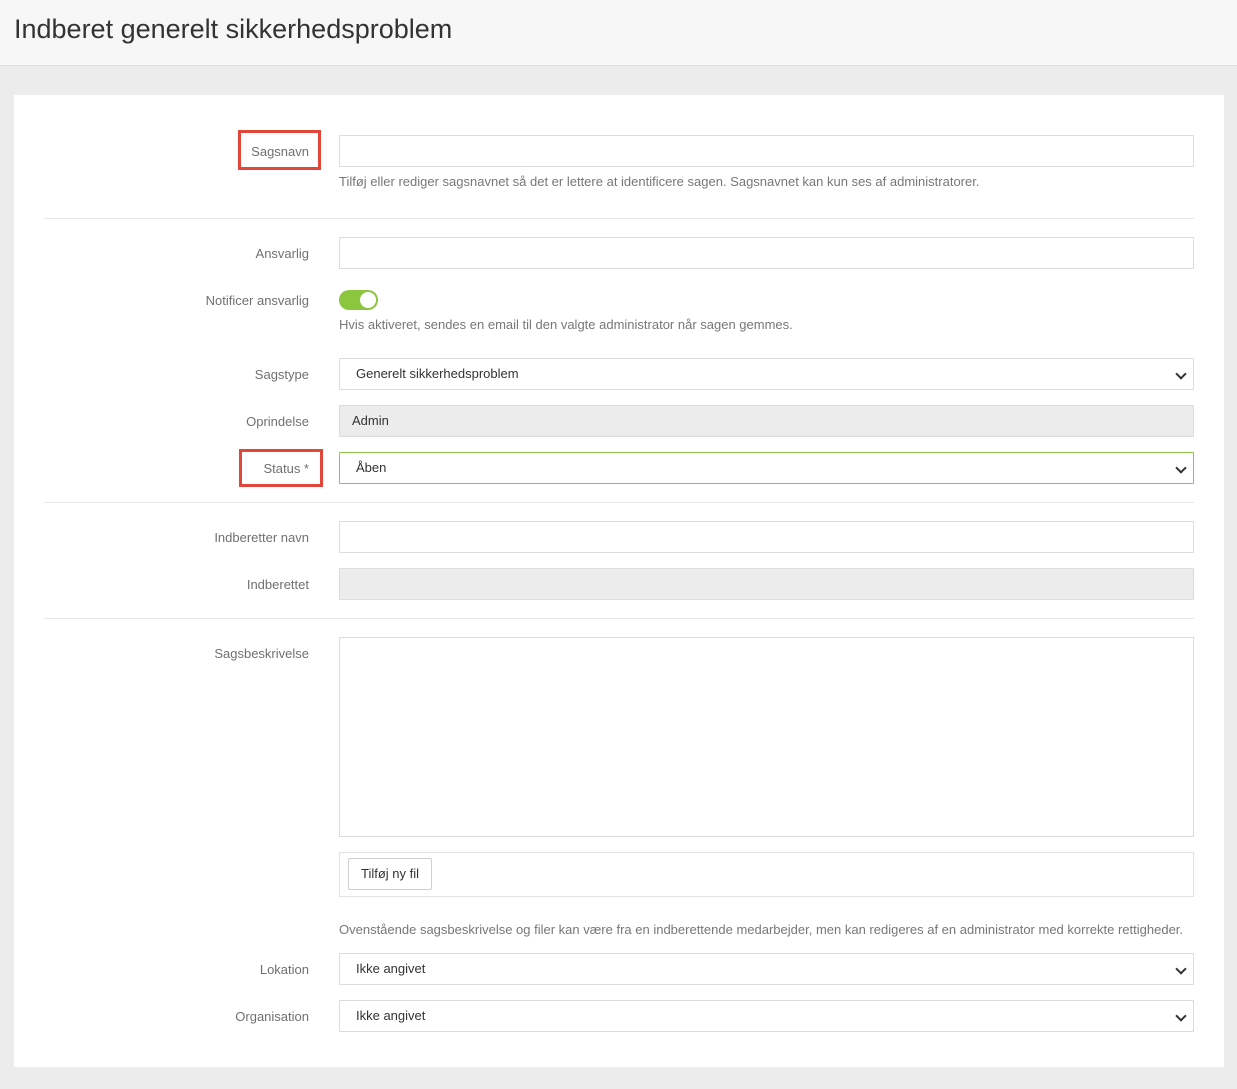 Image resolution: width=1237 pixels, height=1089 pixels. Describe the element at coordinates (358, 300) in the screenshot. I see `notify-toggle` at that location.